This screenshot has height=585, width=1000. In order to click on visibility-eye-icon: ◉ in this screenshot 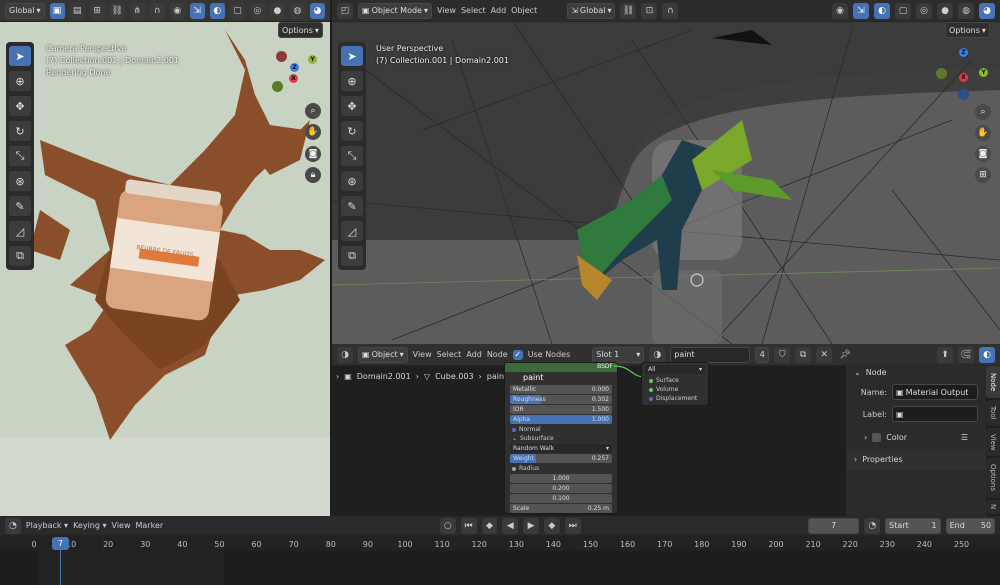, I will do `click(840, 10)`.